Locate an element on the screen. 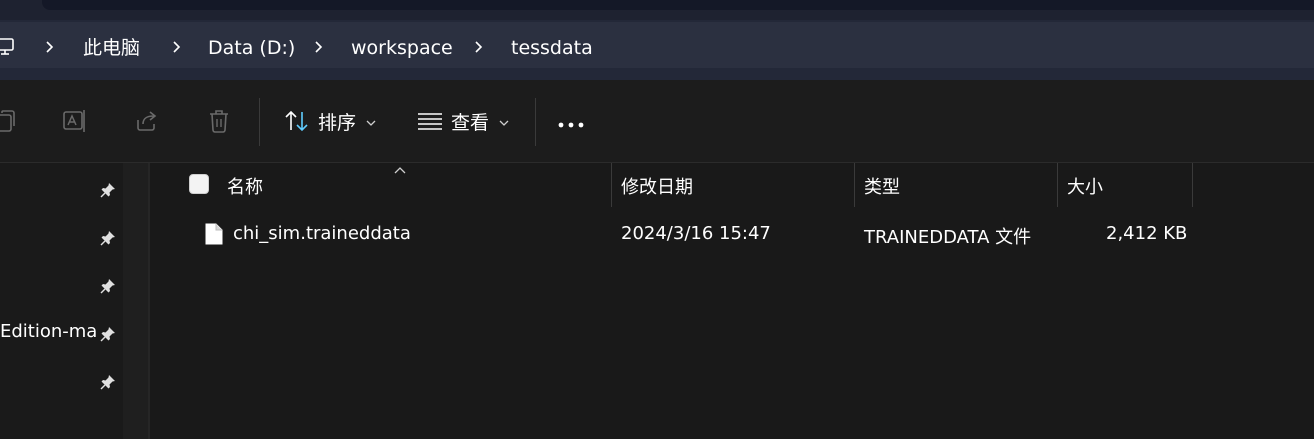 This screenshot has height=439, width=1314. share-icon is located at coordinates (147, 123).